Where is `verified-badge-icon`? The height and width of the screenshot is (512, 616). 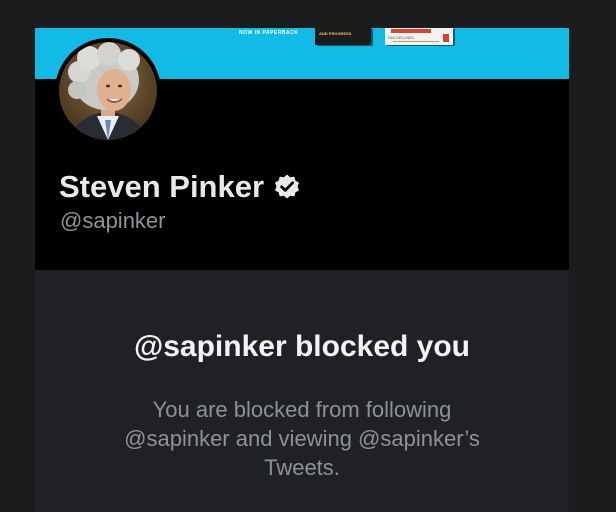 verified-badge-icon is located at coordinates (287, 187).